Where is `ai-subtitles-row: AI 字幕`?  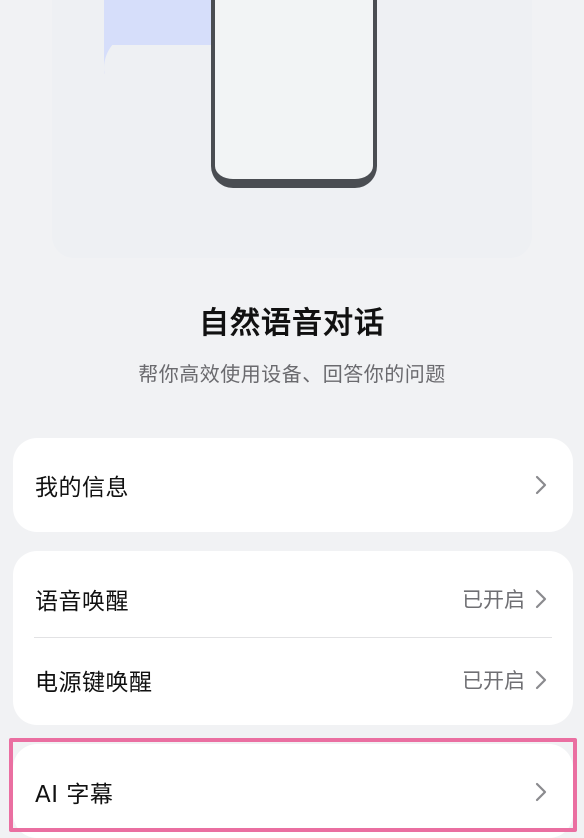 ai-subtitles-row: AI 字幕 is located at coordinates (293, 792).